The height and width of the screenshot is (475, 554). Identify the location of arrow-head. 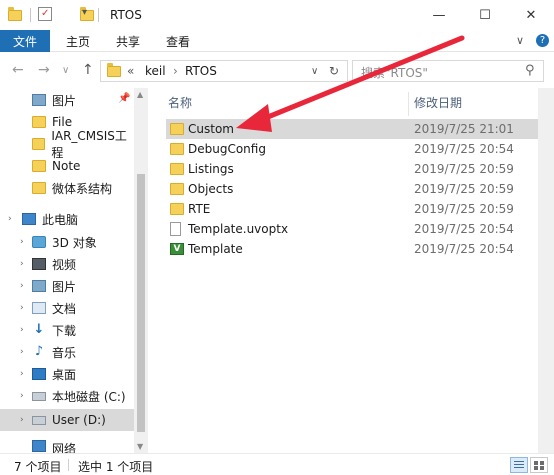
(254, 118).